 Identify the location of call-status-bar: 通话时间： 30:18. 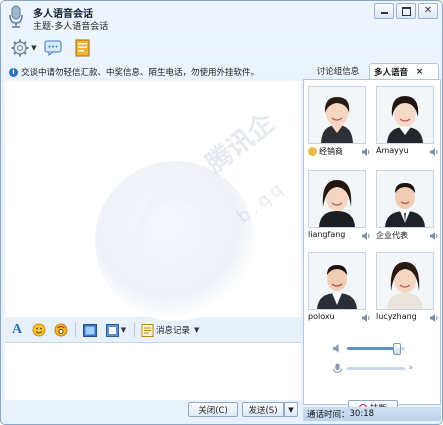
(372, 414).